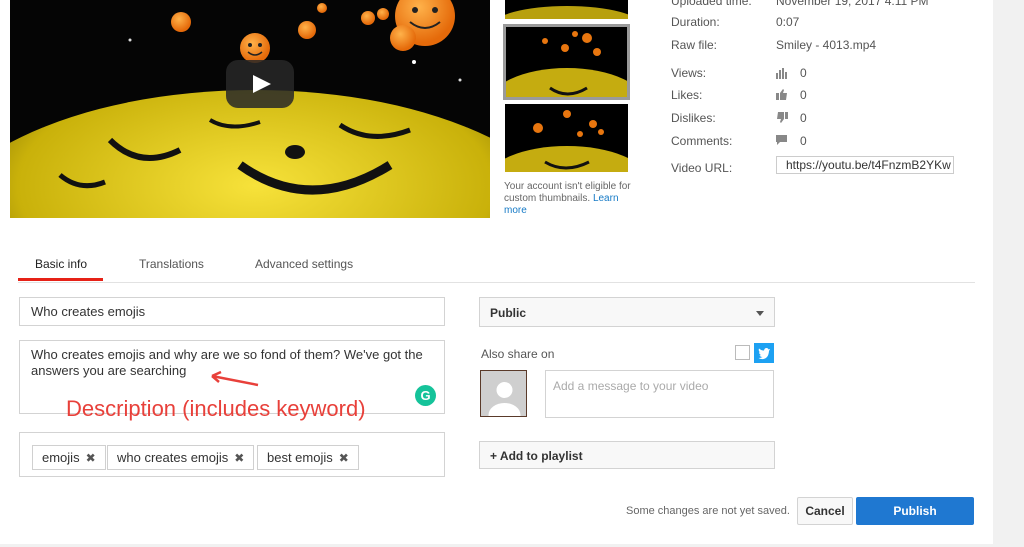  I want to click on raw-file-label: Raw file:, so click(694, 45).